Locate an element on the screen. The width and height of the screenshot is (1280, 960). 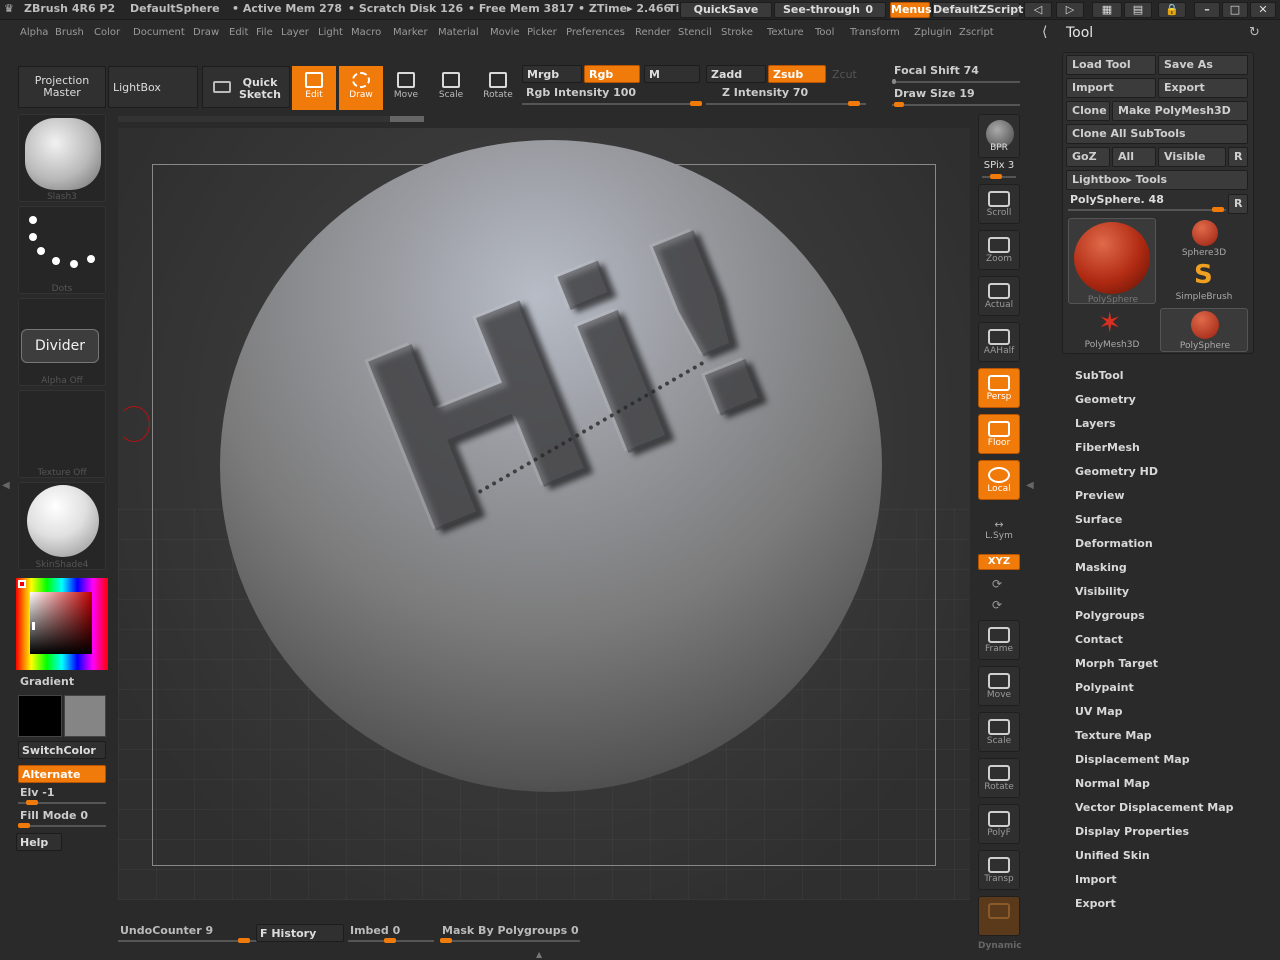
local-button: Local is located at coordinates (999, 480).